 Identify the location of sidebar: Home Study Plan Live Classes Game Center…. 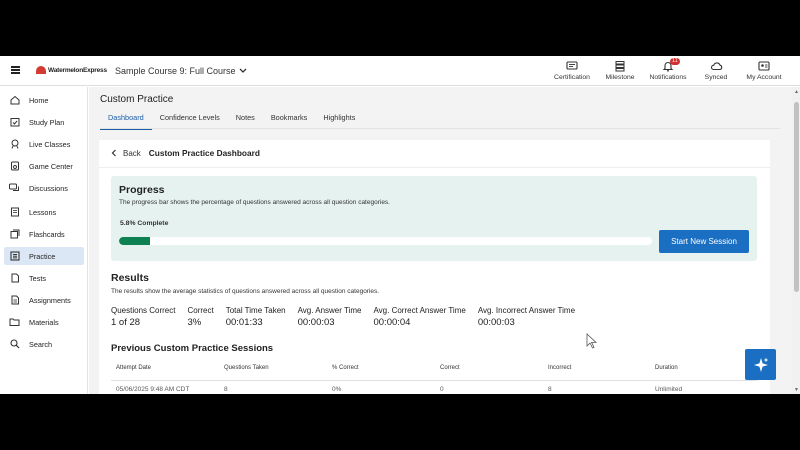
(44, 240).